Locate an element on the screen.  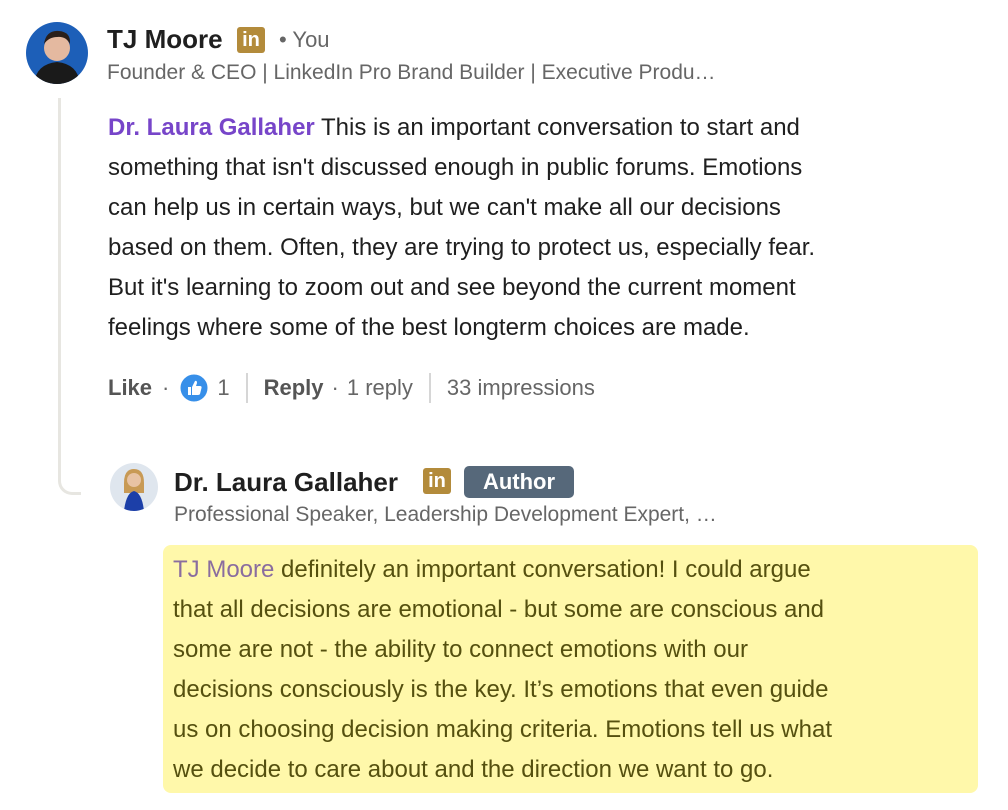
mention-link: Dr. Laura Gallaher is located at coordinates (211, 127).